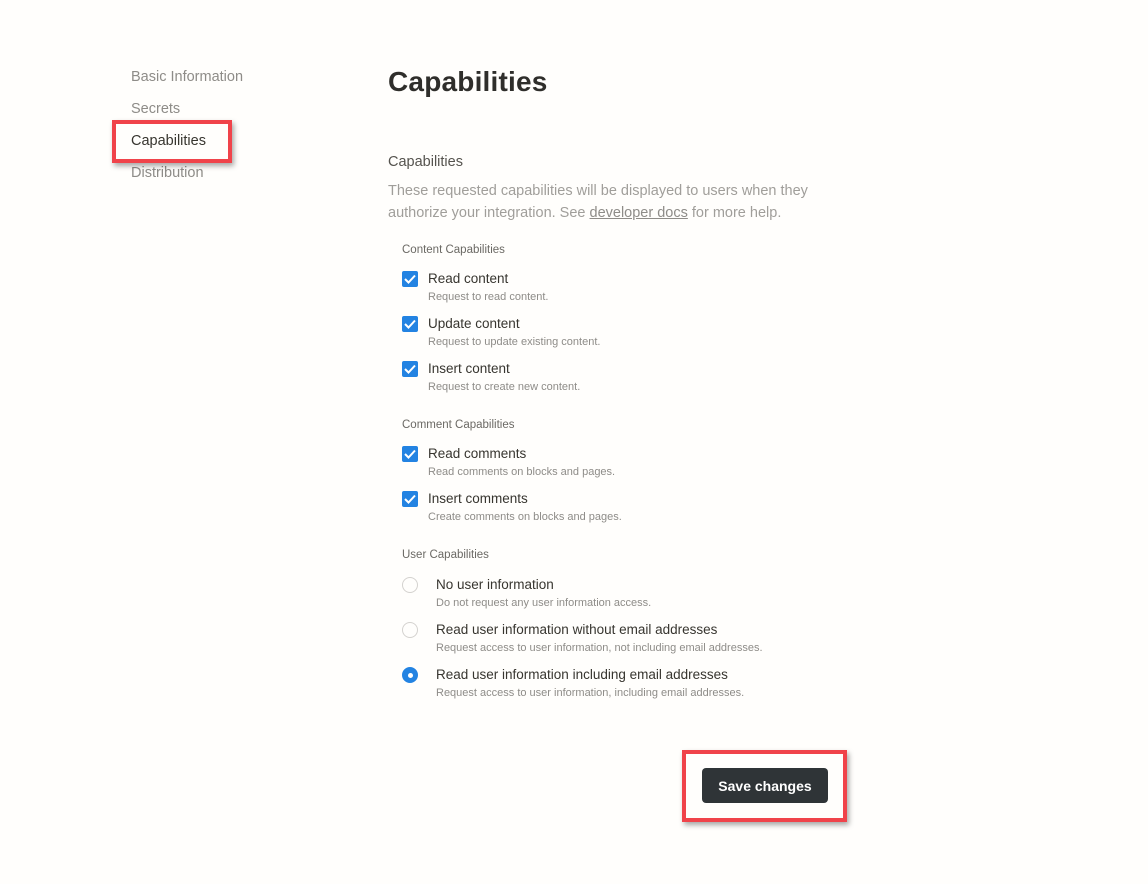  What do you see at coordinates (478, 498) in the screenshot?
I see `option-label: Insert comments` at bounding box center [478, 498].